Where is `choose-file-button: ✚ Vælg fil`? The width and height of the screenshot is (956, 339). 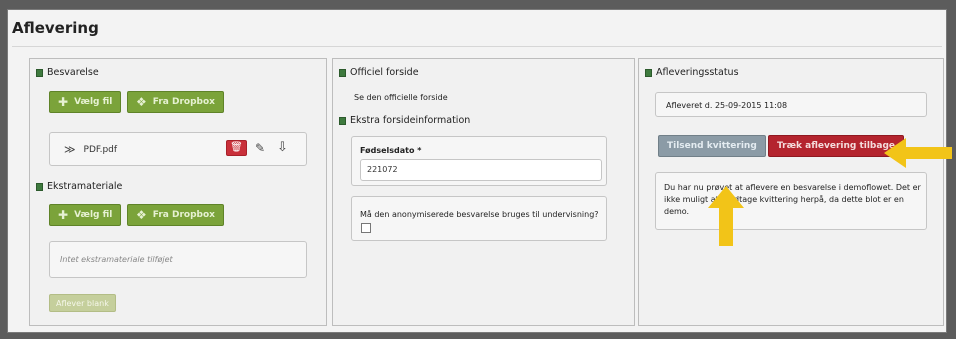 choose-file-button: ✚ Vælg fil is located at coordinates (85, 102).